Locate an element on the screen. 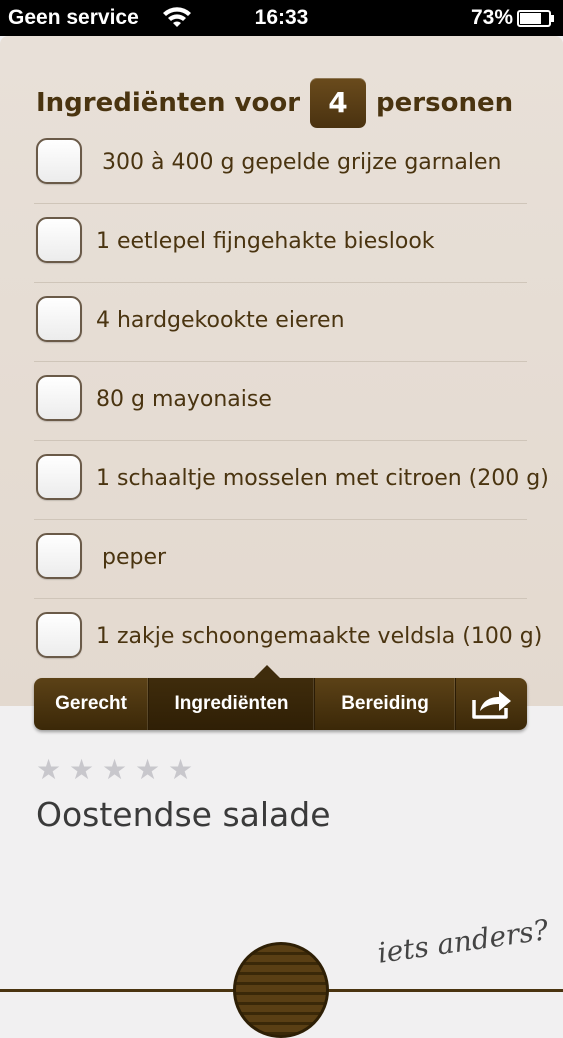 The height and width of the screenshot is (1038, 563). persons-count-button: 4 is located at coordinates (338, 103).